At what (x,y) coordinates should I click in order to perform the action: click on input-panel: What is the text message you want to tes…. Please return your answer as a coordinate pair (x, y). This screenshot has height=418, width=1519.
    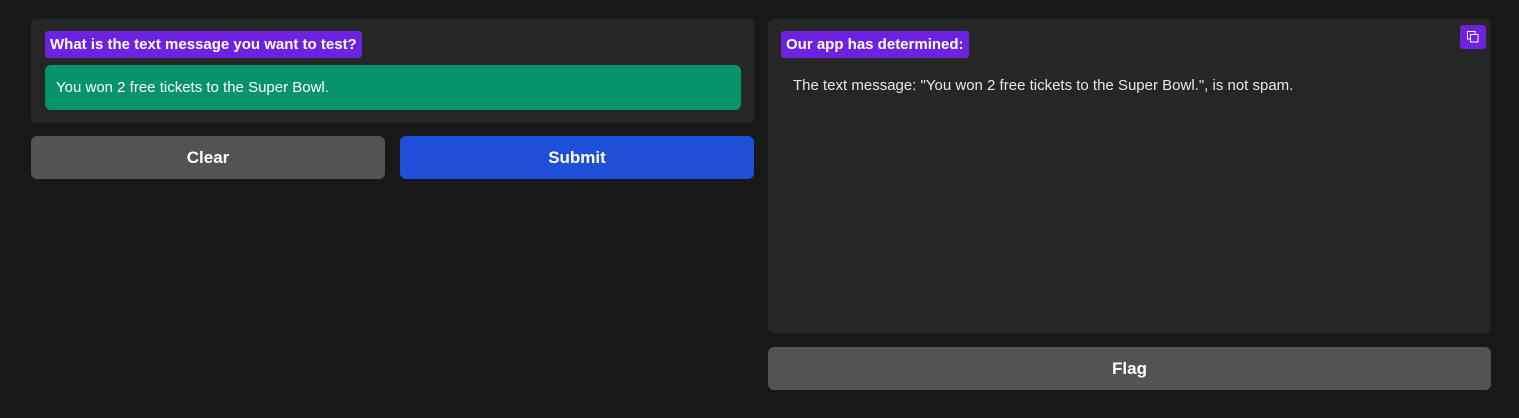
    Looking at the image, I should click on (392, 71).